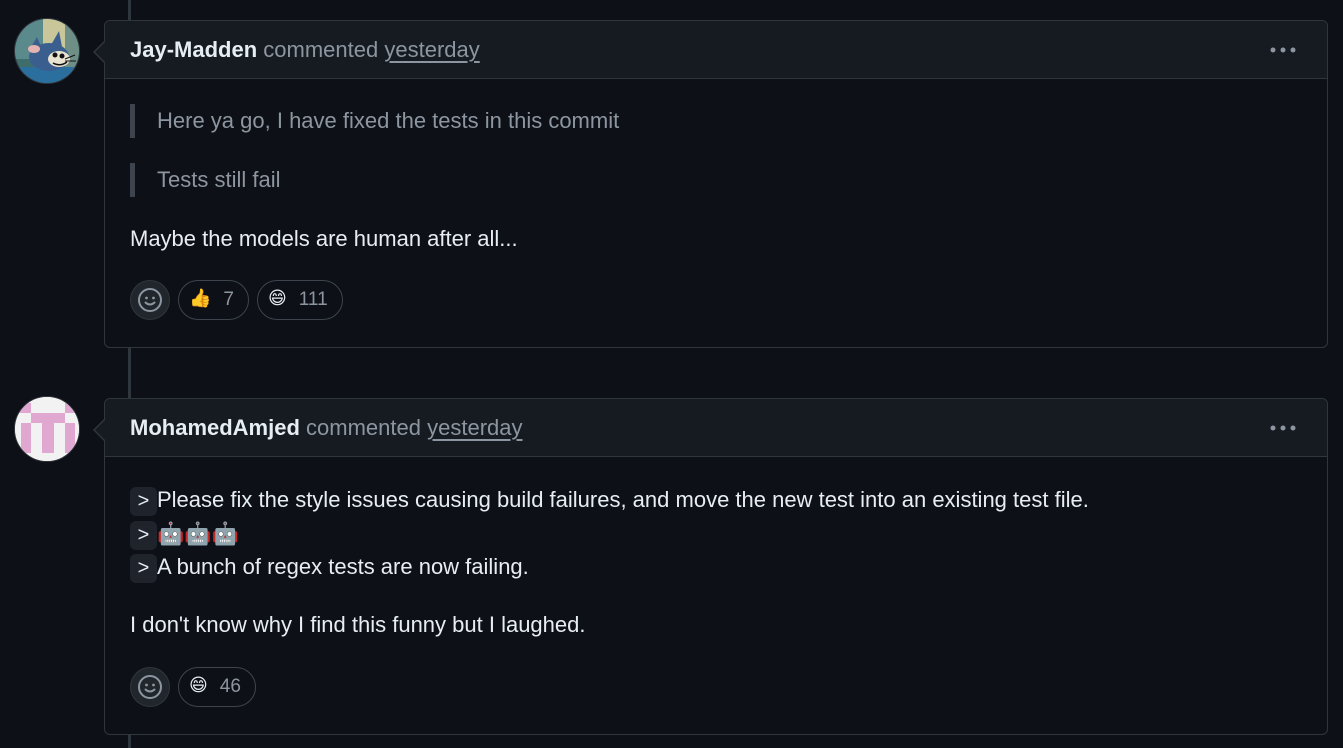 This screenshot has width=1343, height=748. I want to click on comment-meta: MohamedAmjed commented yesterday, so click(326, 428).